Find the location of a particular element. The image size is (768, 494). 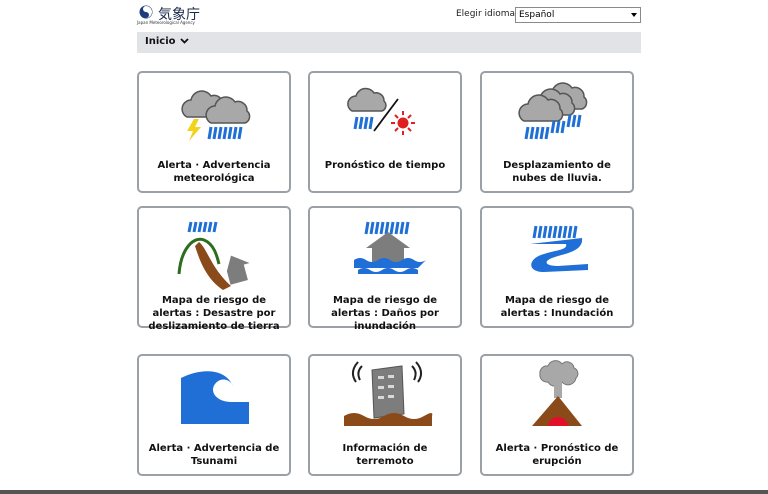

tile-weather-warning: Alerta · Advertencia meteorológica is located at coordinates (214, 132).